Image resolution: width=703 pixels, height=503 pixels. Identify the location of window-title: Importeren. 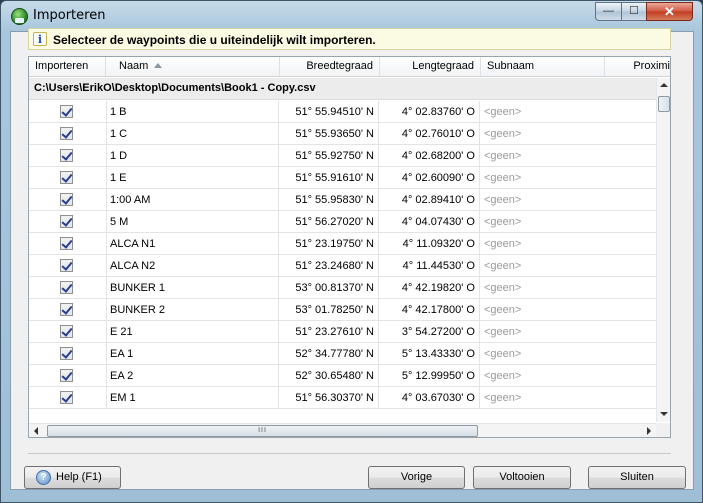
(69, 15).